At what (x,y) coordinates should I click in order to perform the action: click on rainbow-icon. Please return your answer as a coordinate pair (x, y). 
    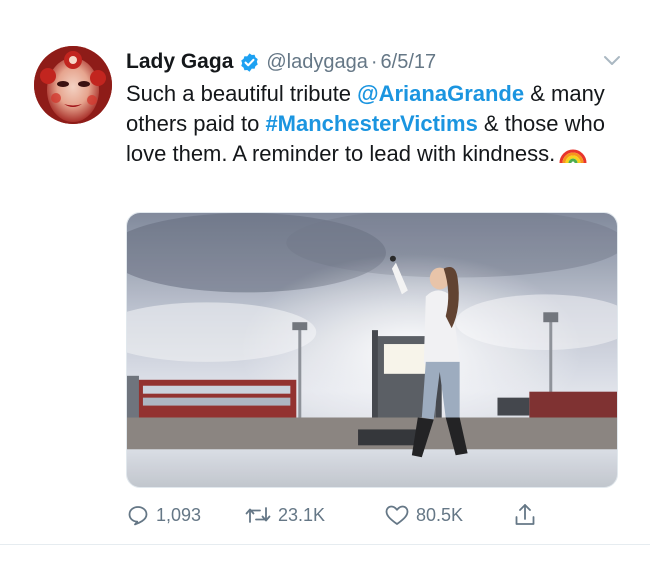
    Looking at the image, I should click on (573, 154).